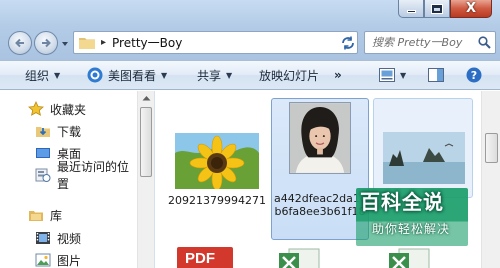 The width and height of the screenshot is (500, 268). I want to click on nav-item-downloads: 下载, so click(58, 131).